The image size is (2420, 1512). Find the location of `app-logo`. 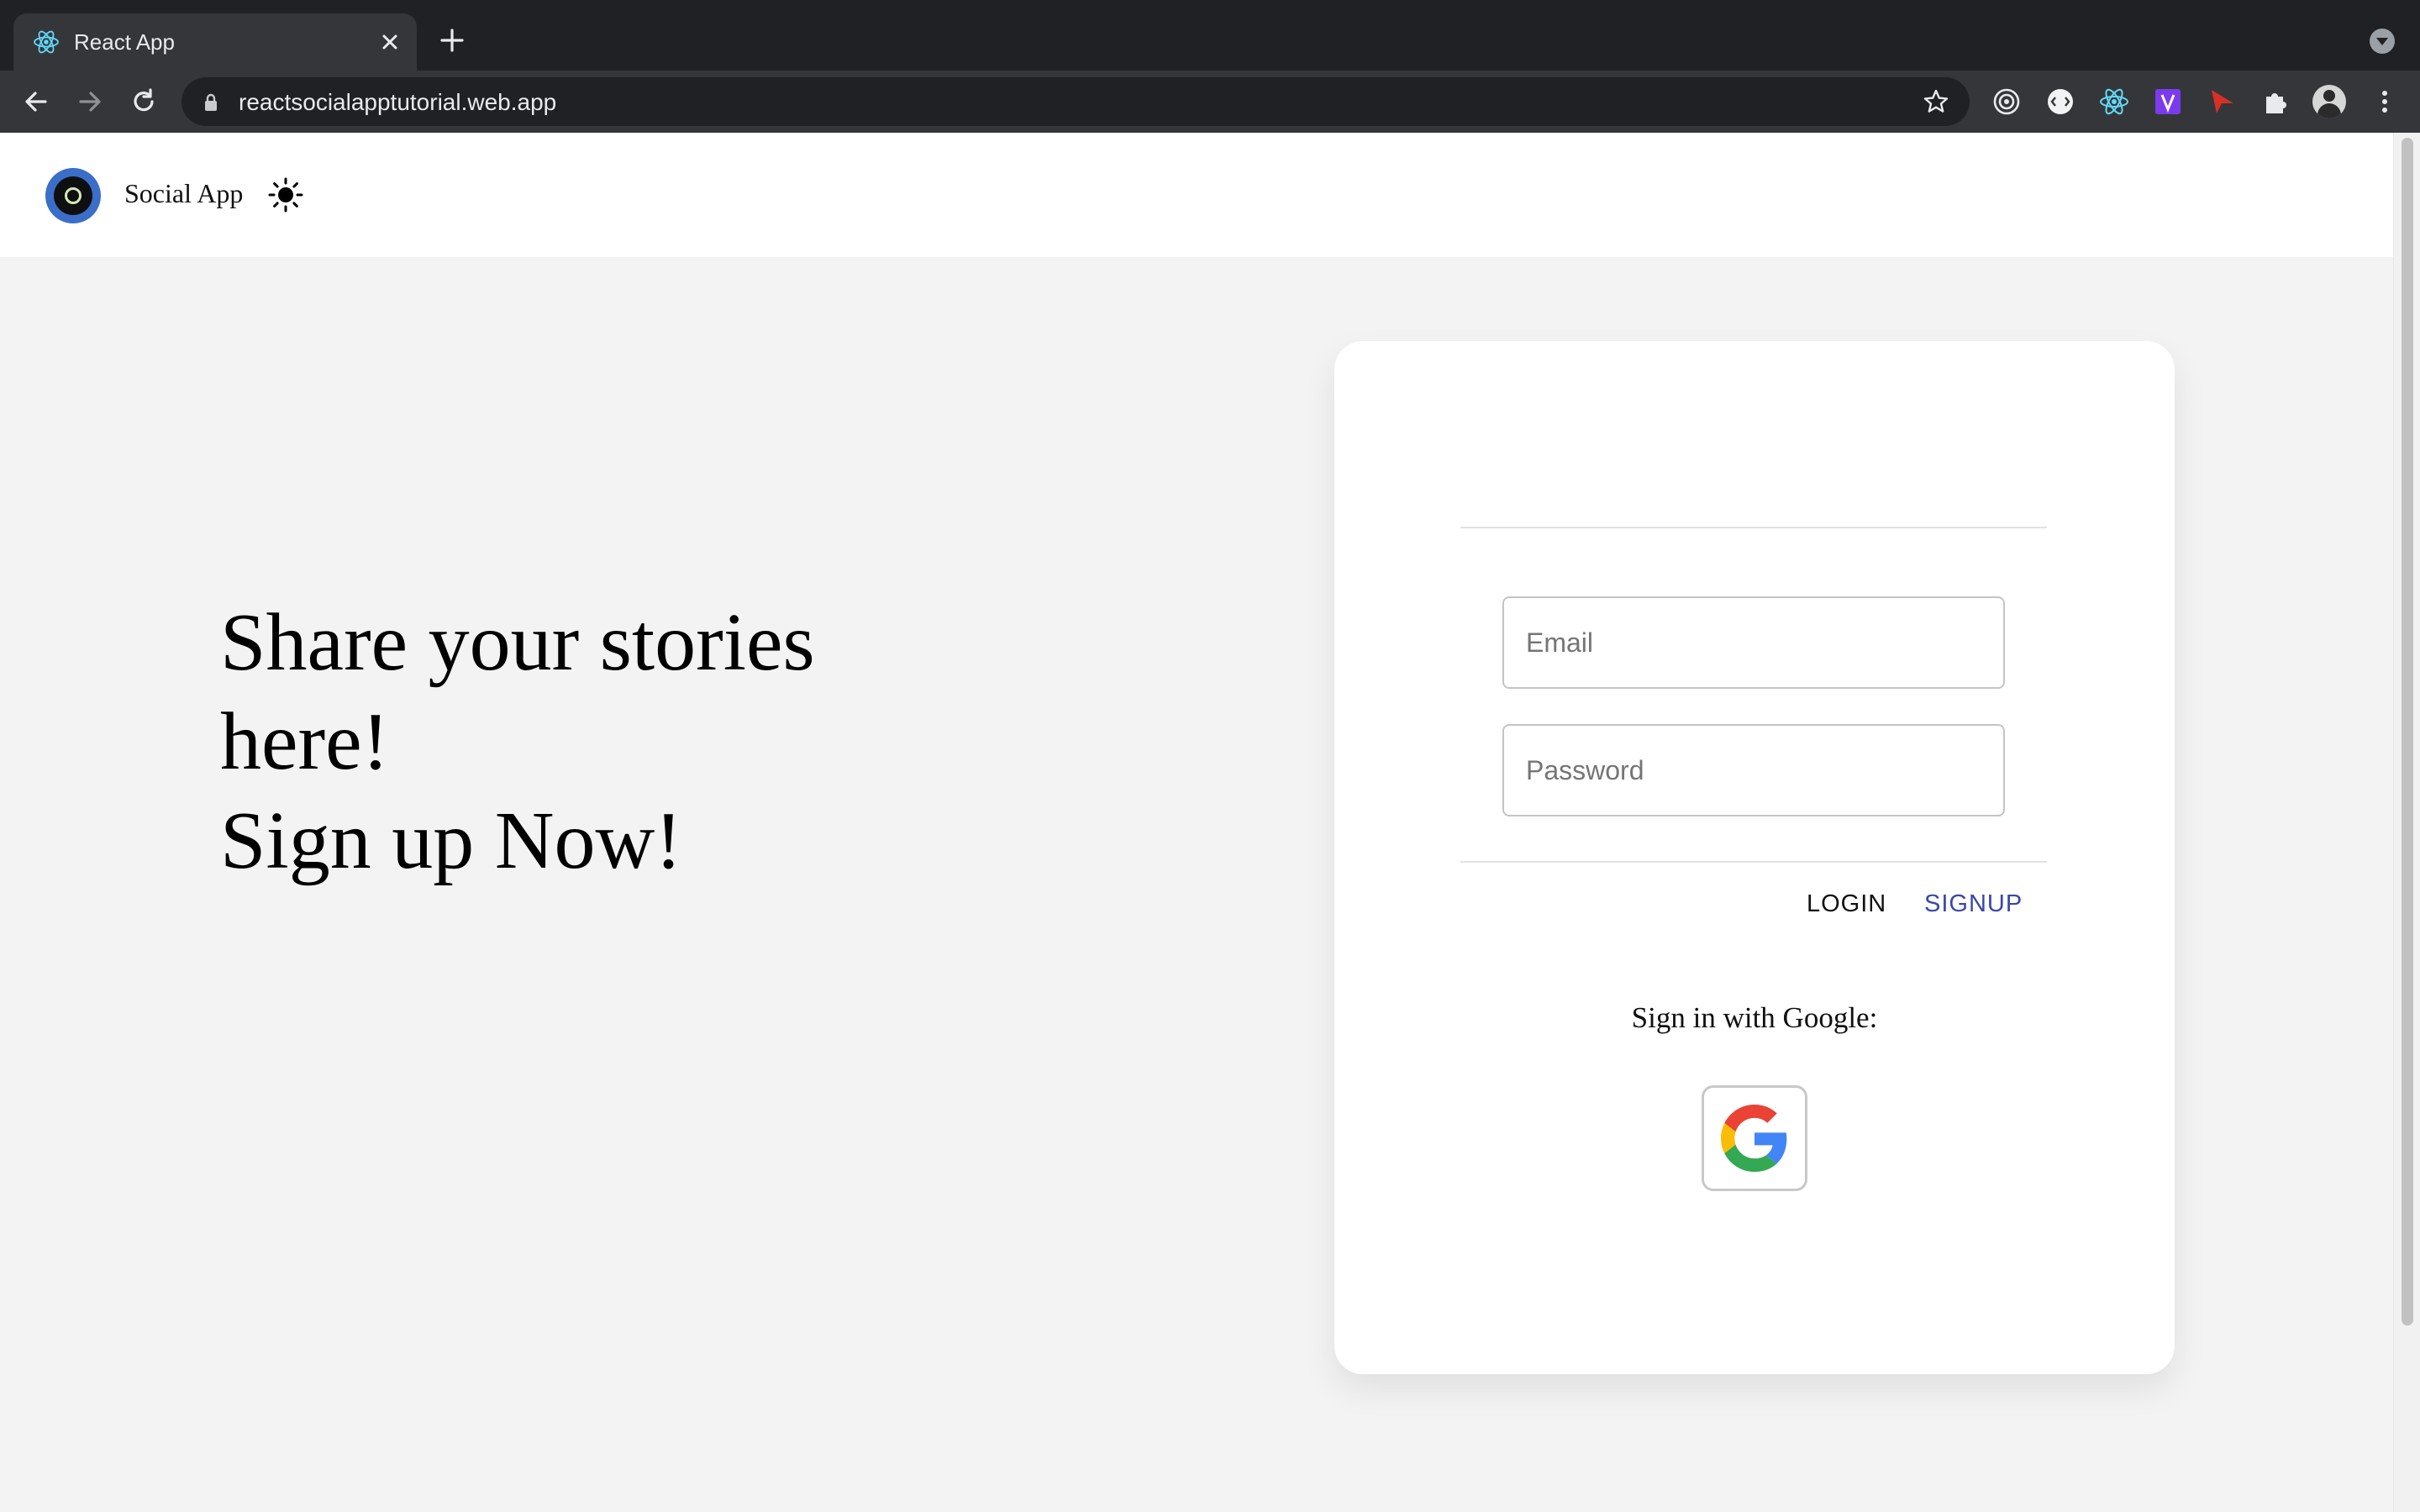

app-logo is located at coordinates (73, 195).